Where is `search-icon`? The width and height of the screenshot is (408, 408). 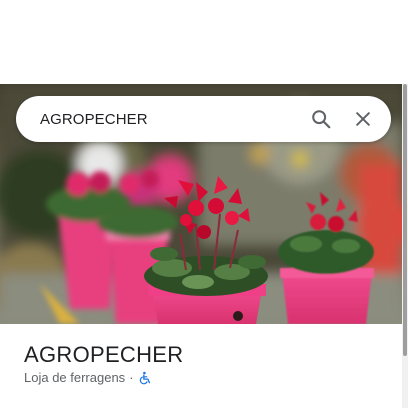
search-icon is located at coordinates (321, 119).